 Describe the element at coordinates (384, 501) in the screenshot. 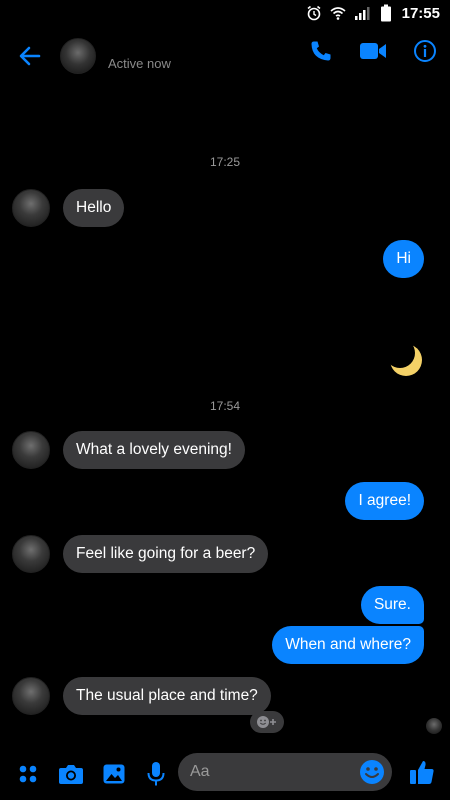

I see `outgoing-message: I agree!` at that location.